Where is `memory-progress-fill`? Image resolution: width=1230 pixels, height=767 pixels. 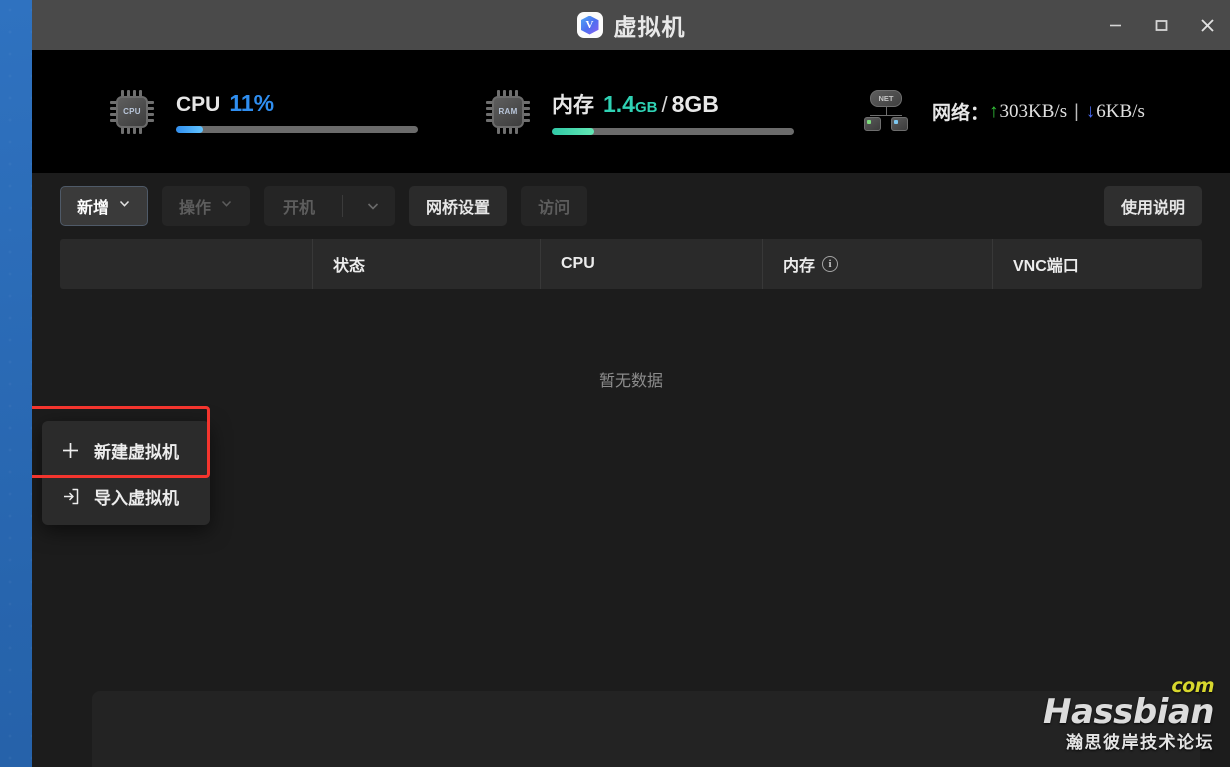
memory-progress-fill is located at coordinates (573, 131).